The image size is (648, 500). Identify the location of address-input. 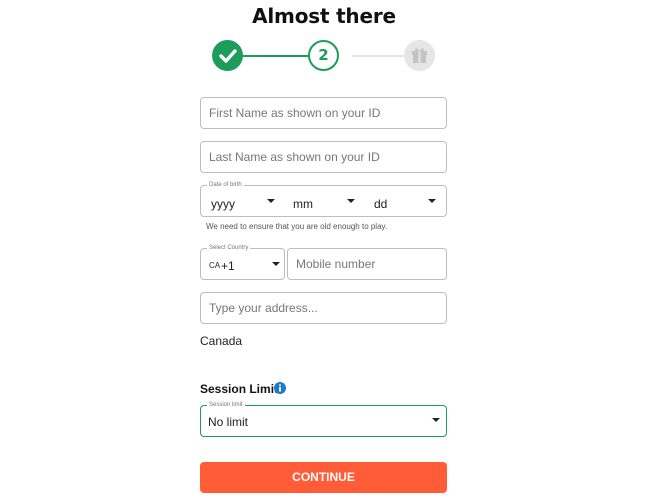
(323, 308).